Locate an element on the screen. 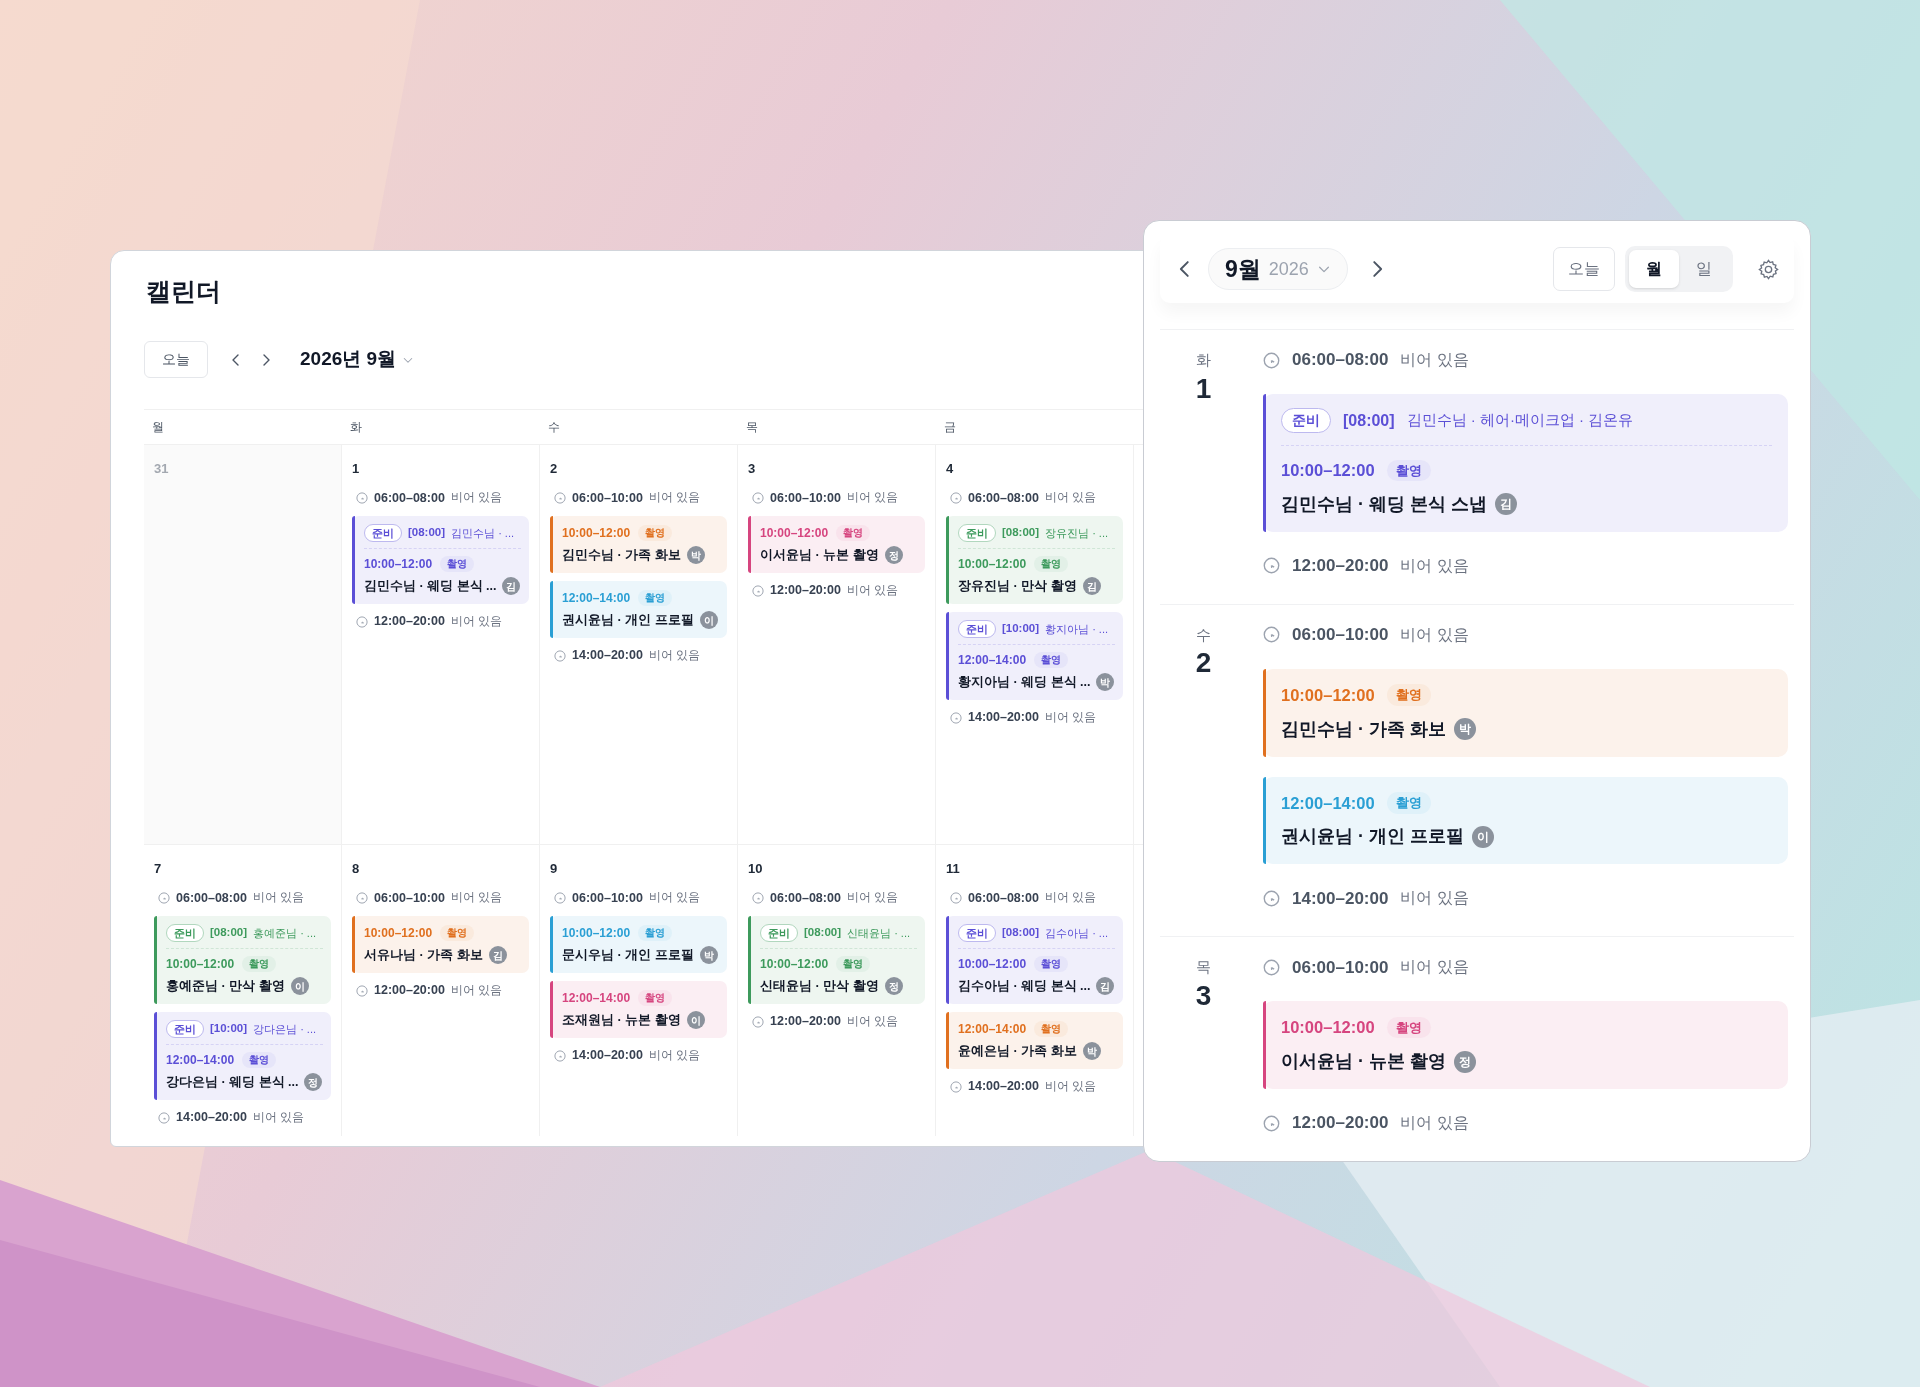  day-number: 4 is located at coordinates (950, 468).